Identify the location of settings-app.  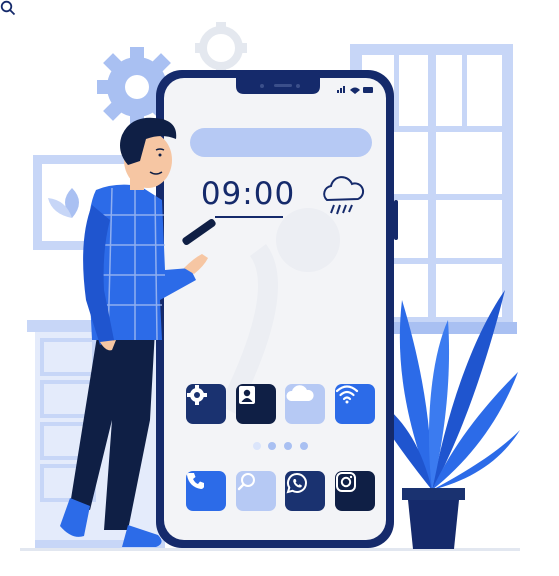
(206, 404).